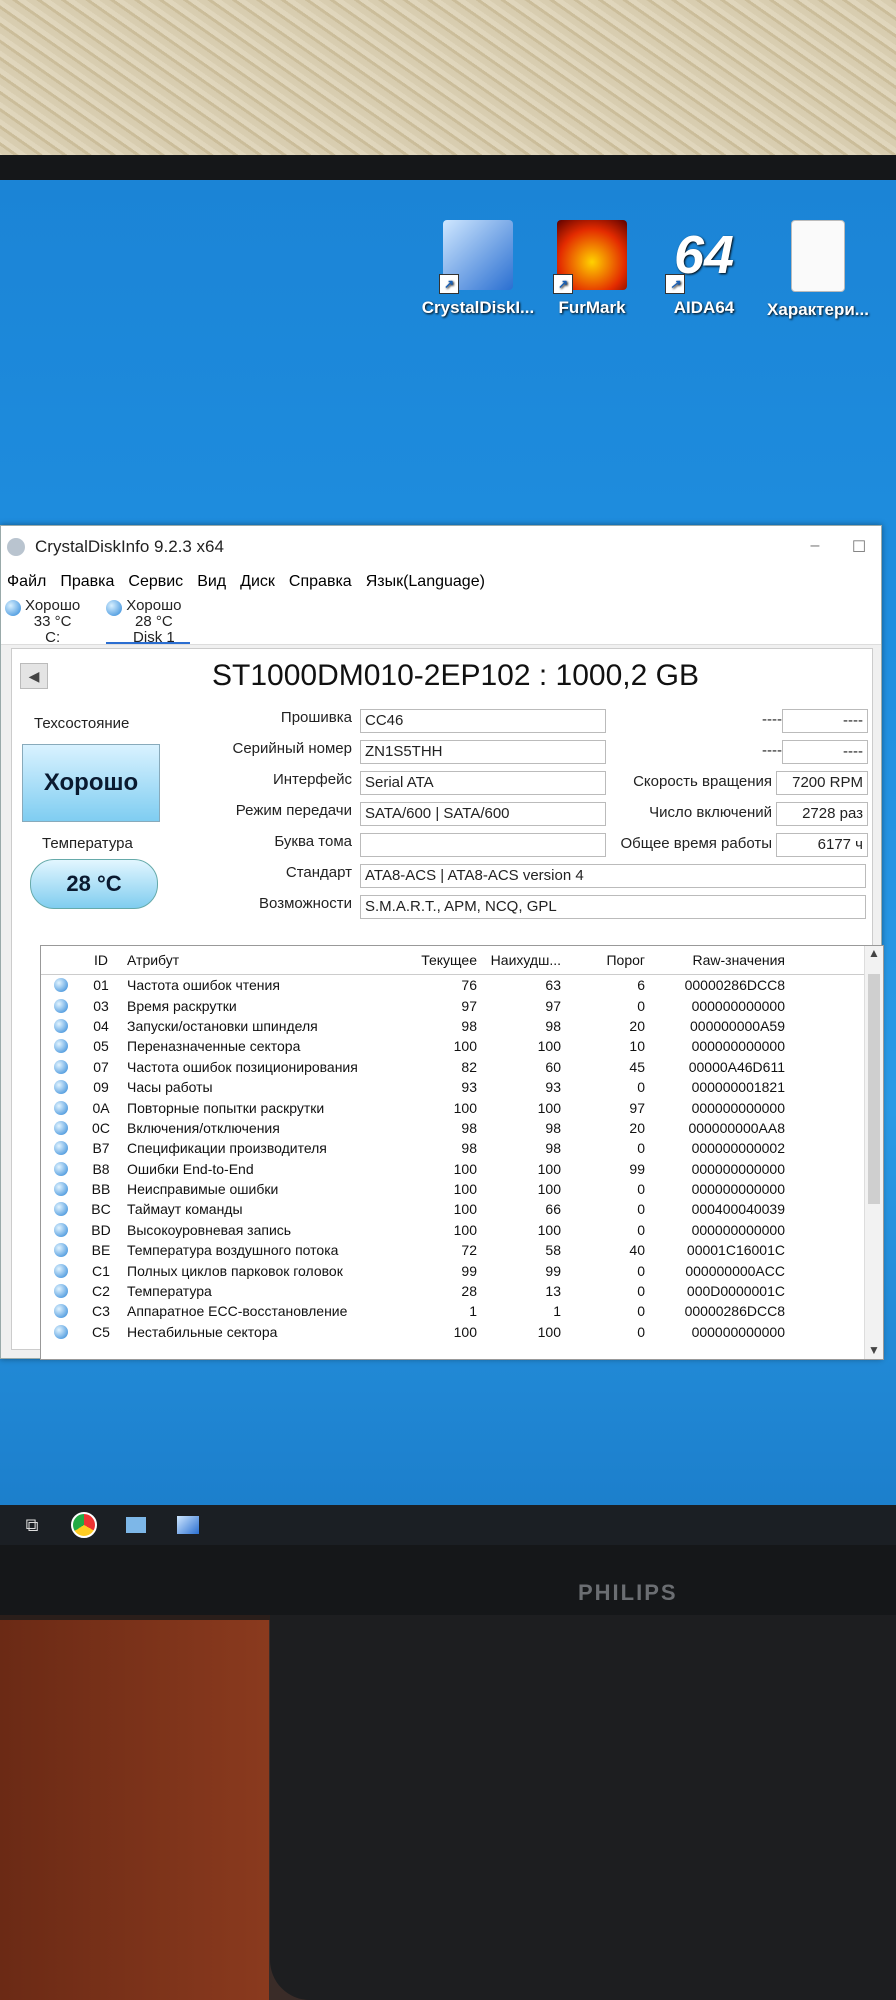 The image size is (896, 2000). I want to click on cell-worst: 60, so click(553, 1066).